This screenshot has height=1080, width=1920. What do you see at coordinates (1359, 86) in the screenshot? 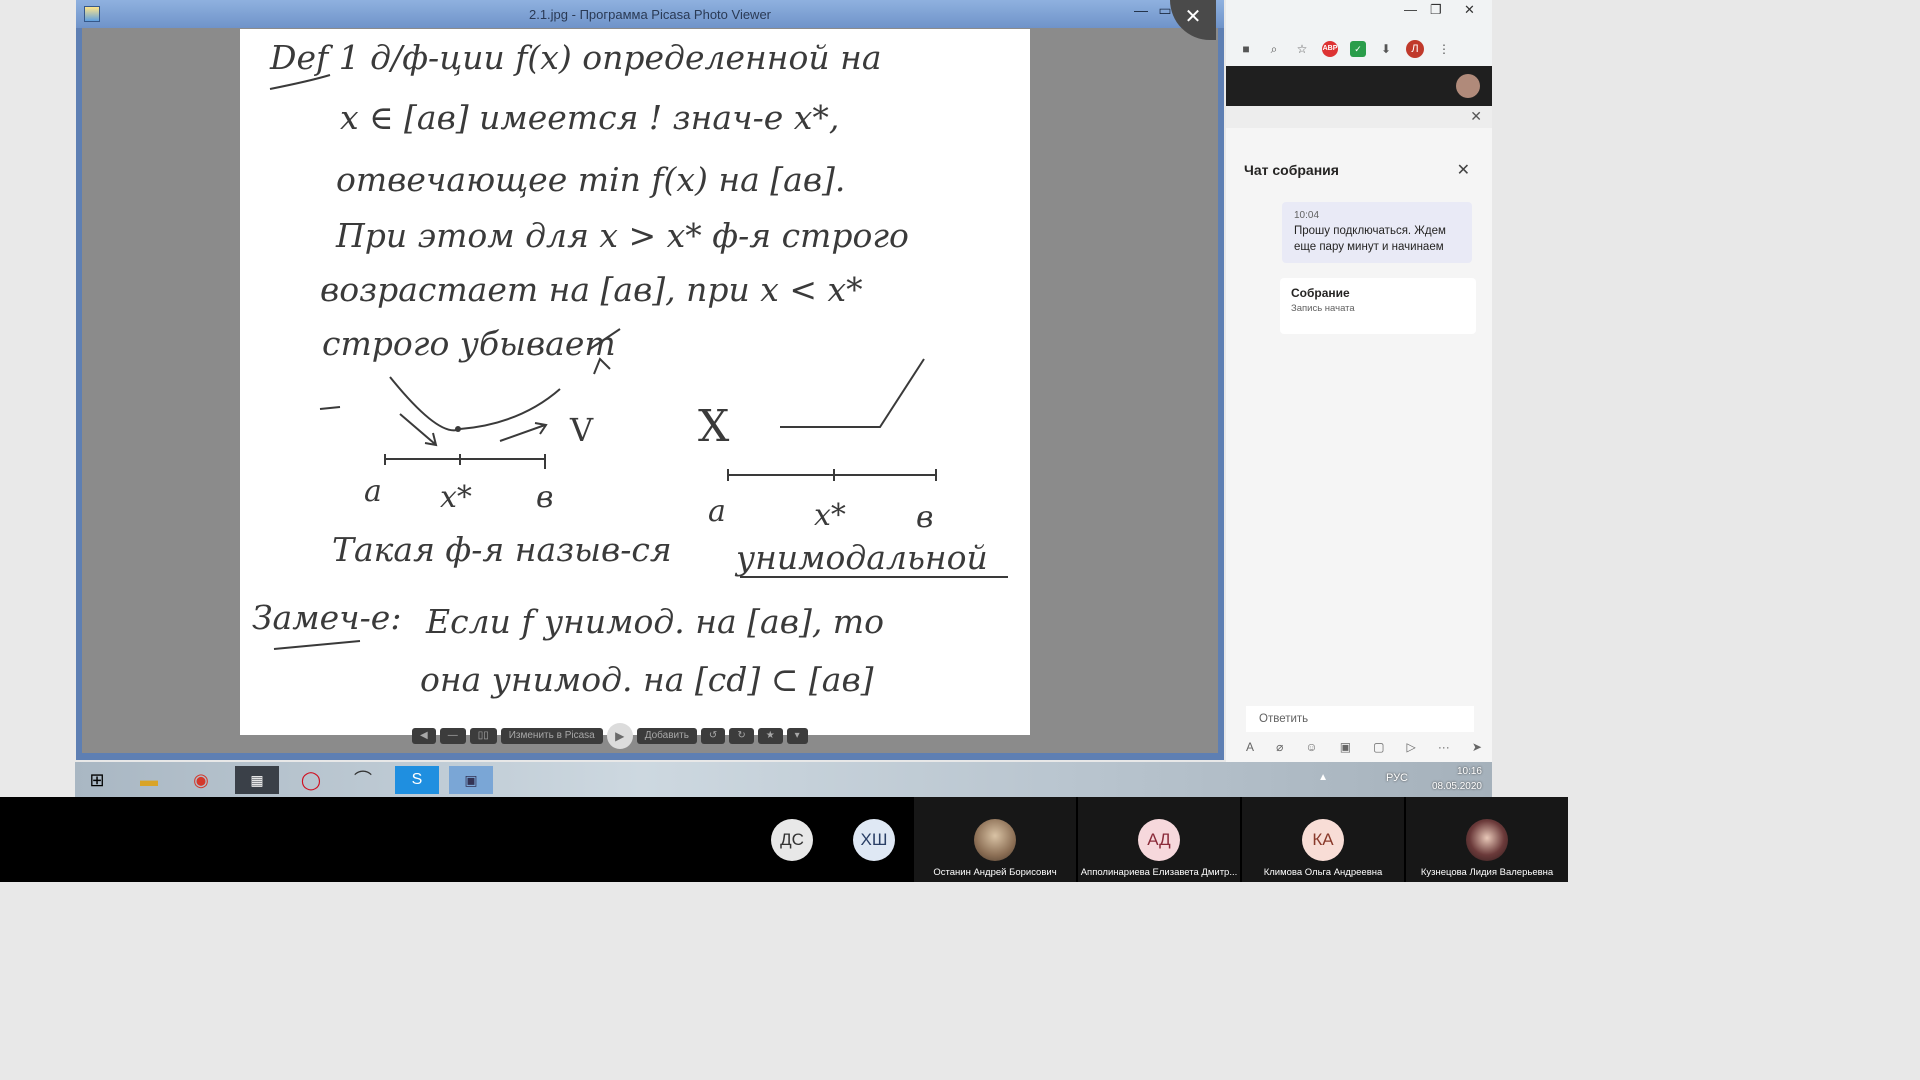
I see `teams-header` at bounding box center [1359, 86].